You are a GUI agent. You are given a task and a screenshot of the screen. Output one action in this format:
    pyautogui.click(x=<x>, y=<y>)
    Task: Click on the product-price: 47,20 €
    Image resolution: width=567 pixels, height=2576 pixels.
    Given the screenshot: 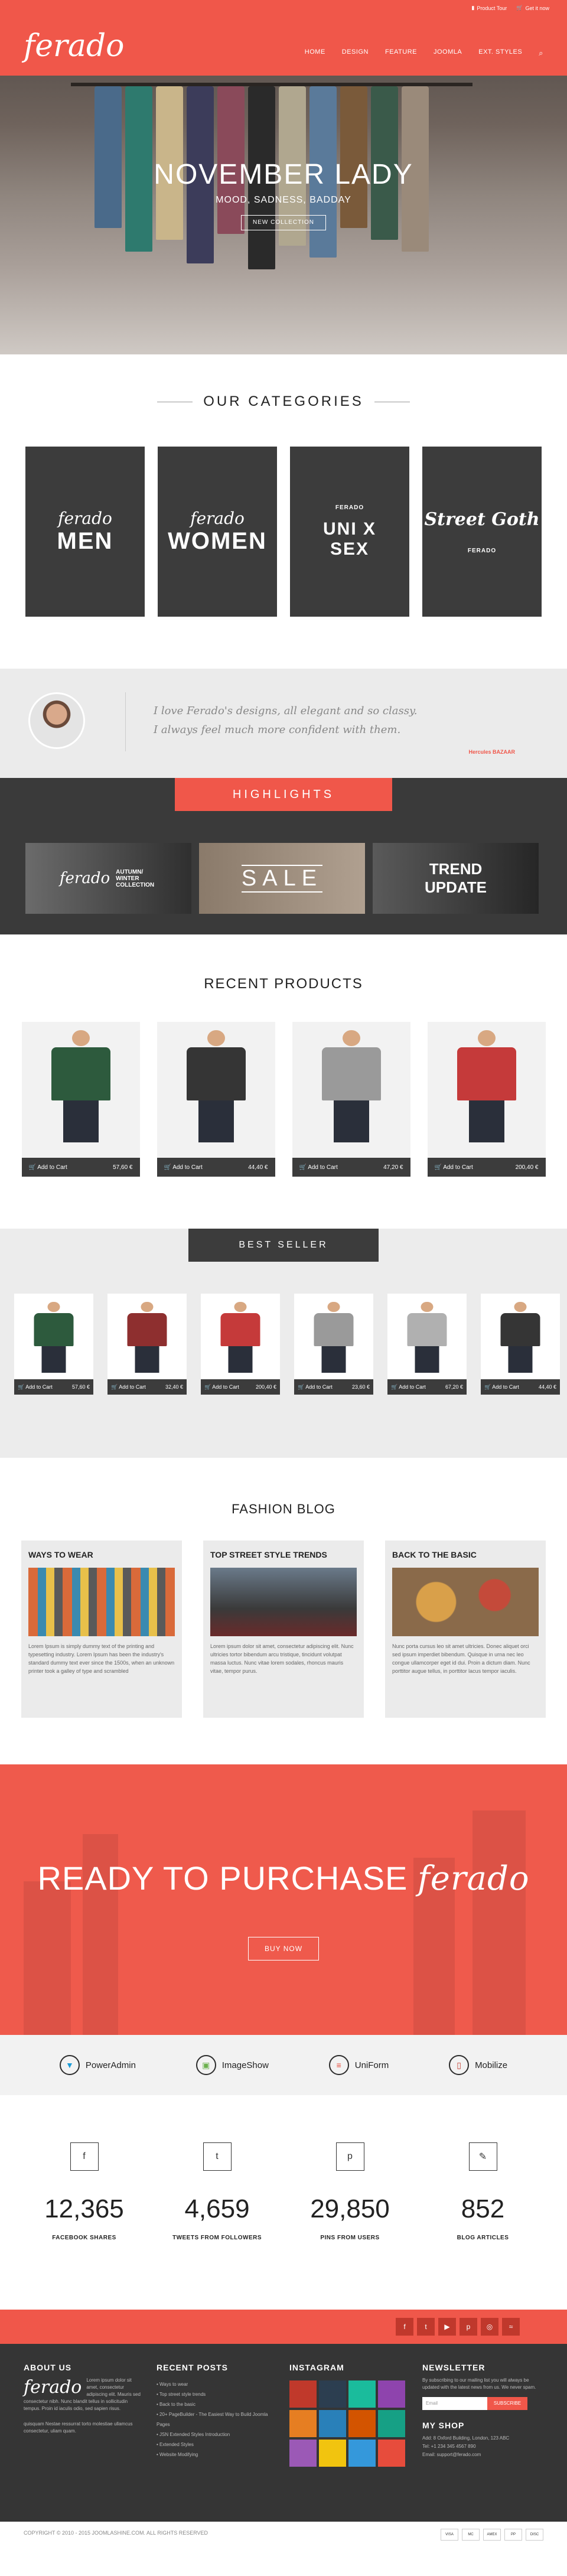 What is the action you would take?
    pyautogui.click(x=393, y=1167)
    